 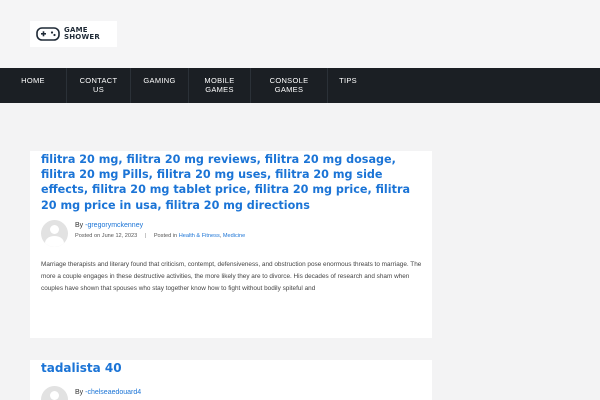 I want to click on brand-name: GAME SHOWER, so click(x=82, y=34).